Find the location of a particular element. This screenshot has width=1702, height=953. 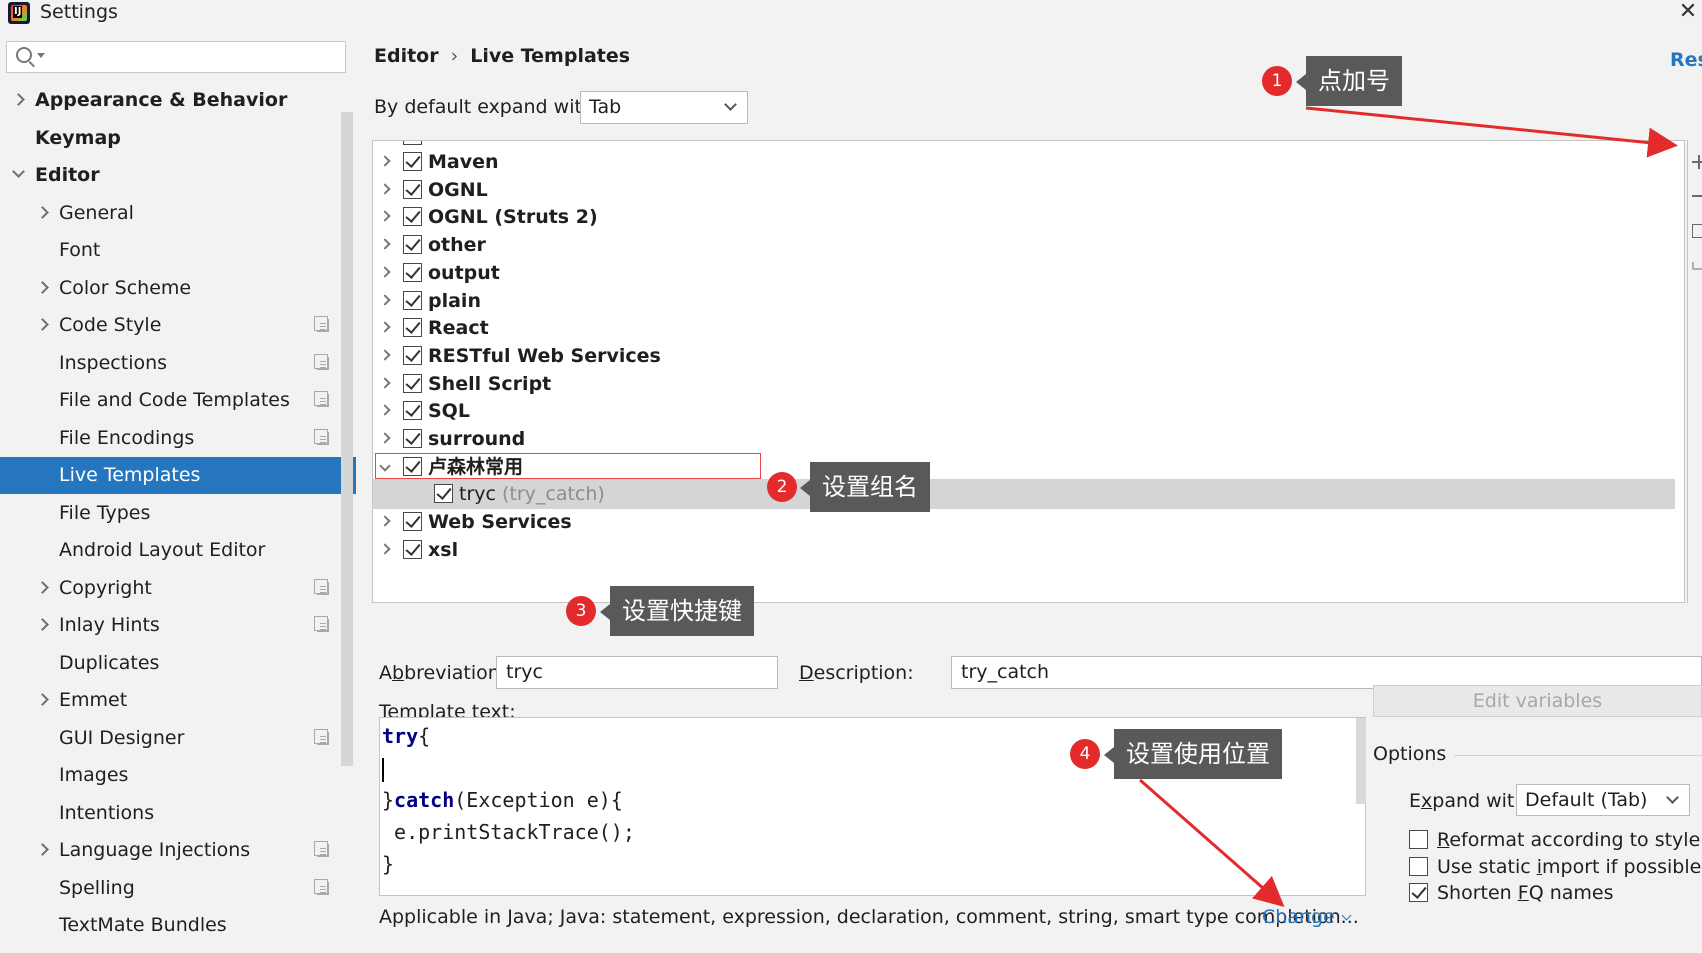

sidebar-item-duplicates: Duplicates is located at coordinates (178, 663).